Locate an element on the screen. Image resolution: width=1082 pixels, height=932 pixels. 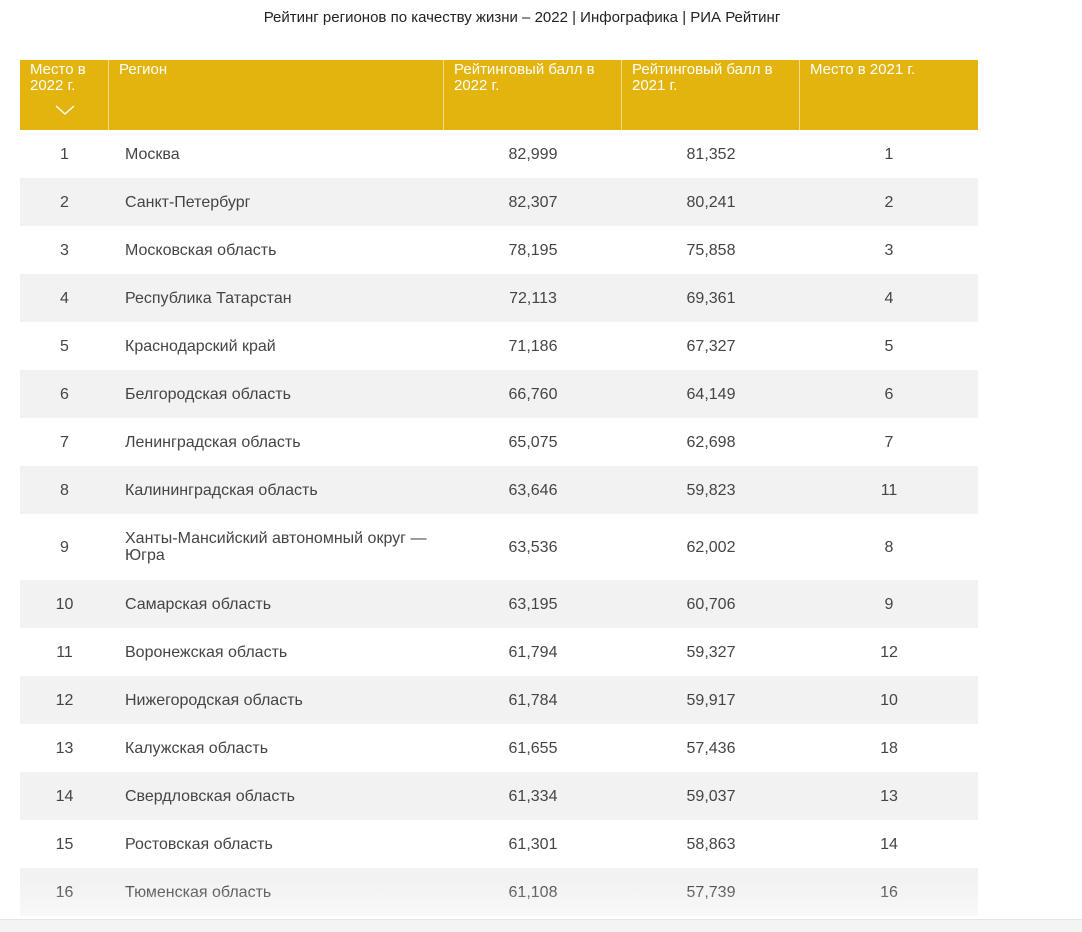
cell-score-2022: 66,760 is located at coordinates (533, 394).